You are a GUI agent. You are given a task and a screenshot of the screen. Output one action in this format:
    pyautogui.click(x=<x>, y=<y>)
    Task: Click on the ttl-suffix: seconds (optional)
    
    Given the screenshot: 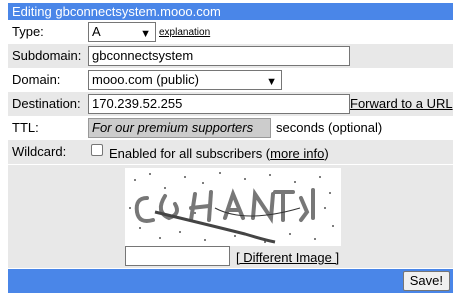 What is the action you would take?
    pyautogui.click(x=329, y=127)
    